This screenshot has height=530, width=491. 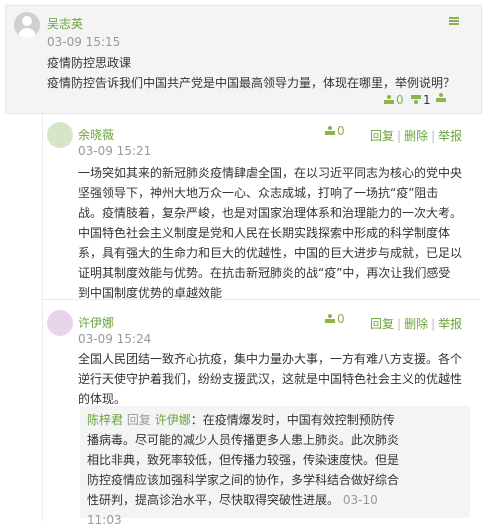 I want to click on comment-author: 余晓薇, so click(x=96, y=134).